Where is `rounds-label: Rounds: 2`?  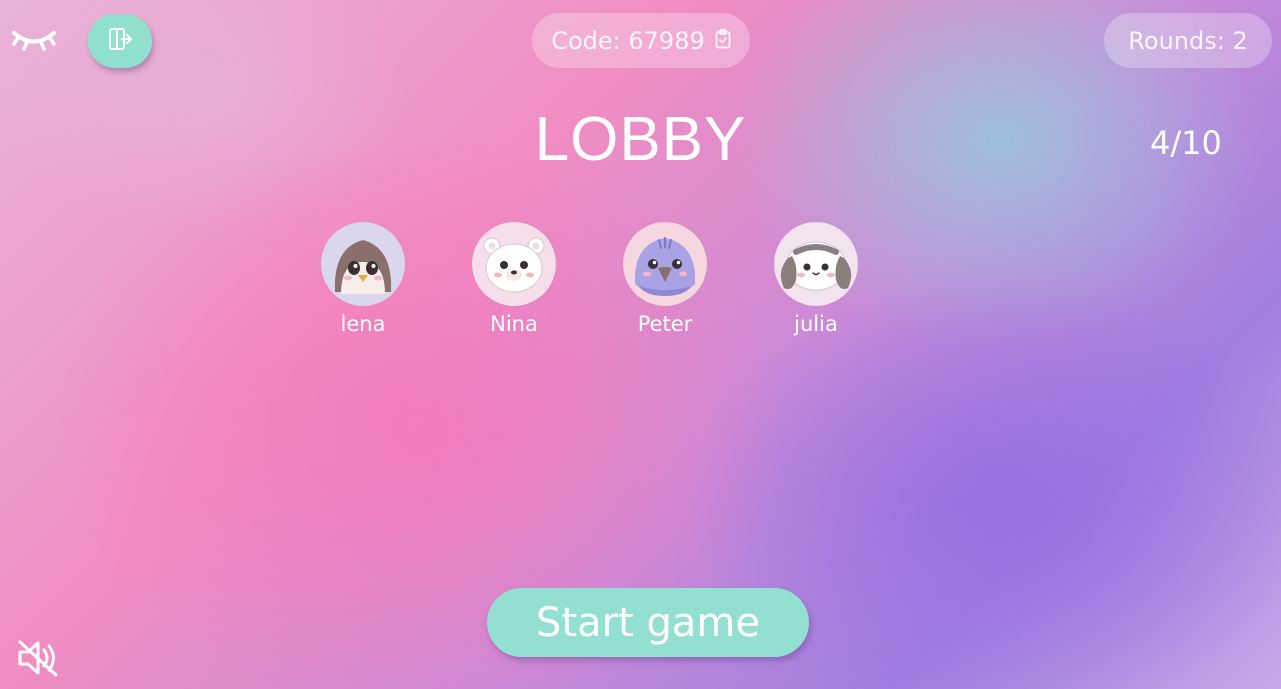 rounds-label: Rounds: 2 is located at coordinates (1188, 40).